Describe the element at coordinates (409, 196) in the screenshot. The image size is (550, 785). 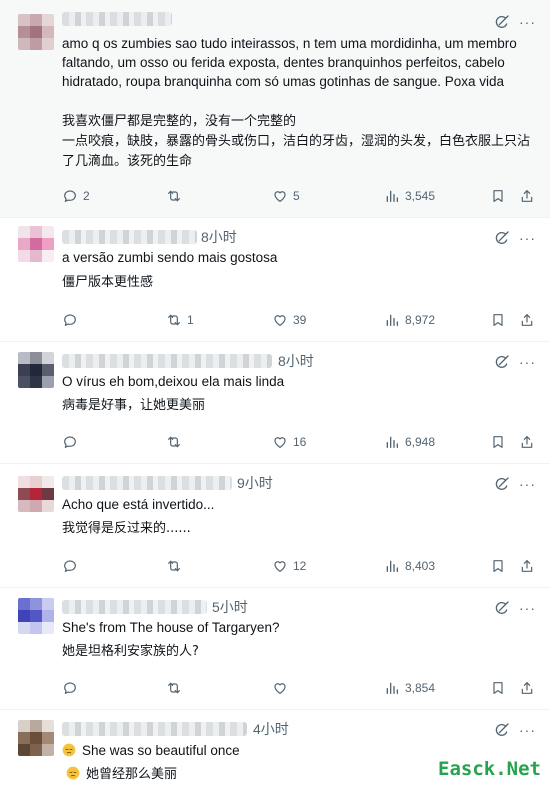
I see `views-button: 3,545` at that location.